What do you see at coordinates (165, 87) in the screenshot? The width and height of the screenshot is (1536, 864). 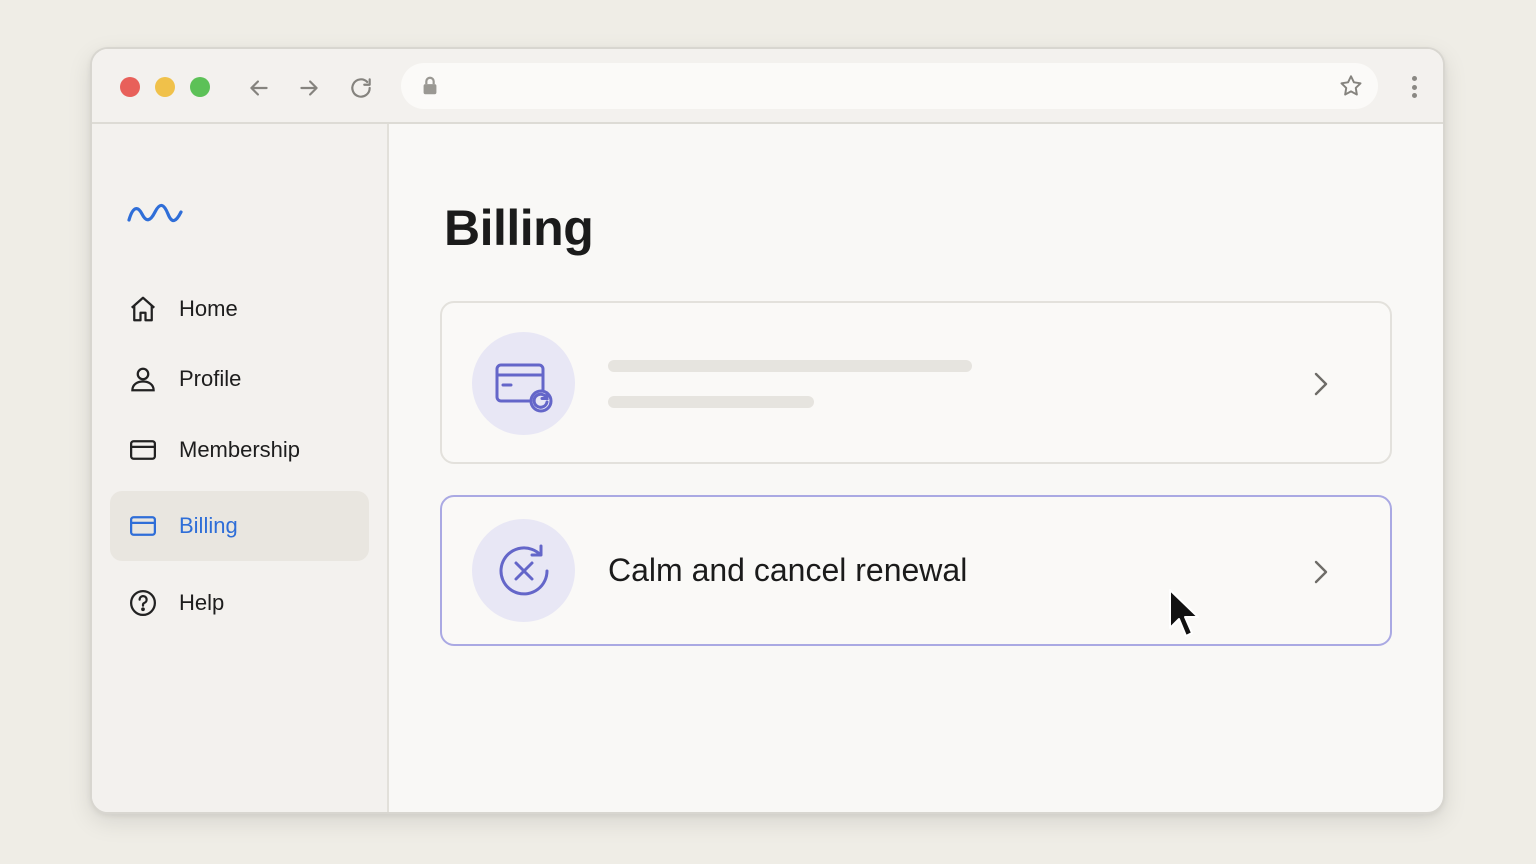 I see `minimize-window-button` at bounding box center [165, 87].